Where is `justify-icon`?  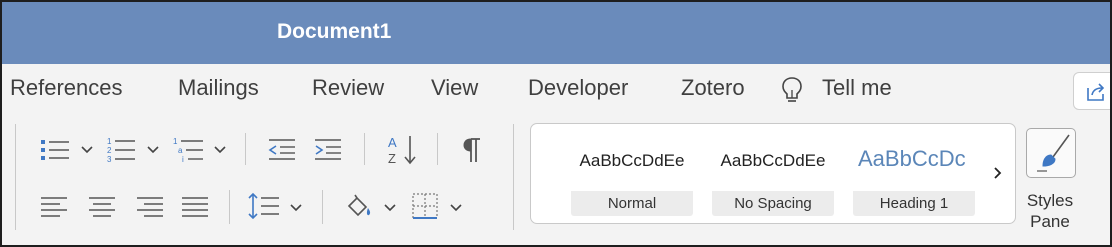
justify-icon is located at coordinates (195, 207).